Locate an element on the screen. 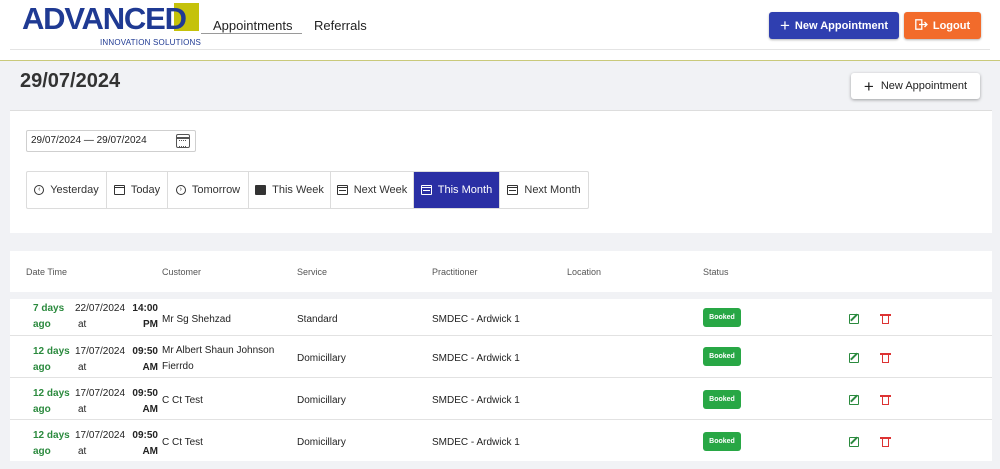 The height and width of the screenshot is (469, 1000). column-header-service: Service is located at coordinates (312, 272).